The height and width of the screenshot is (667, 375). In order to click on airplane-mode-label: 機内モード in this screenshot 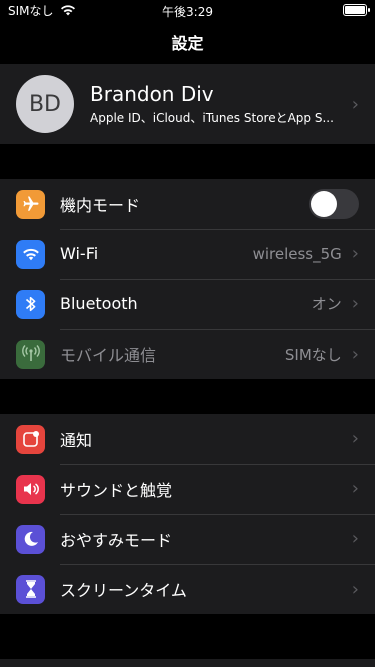, I will do `click(100, 205)`.